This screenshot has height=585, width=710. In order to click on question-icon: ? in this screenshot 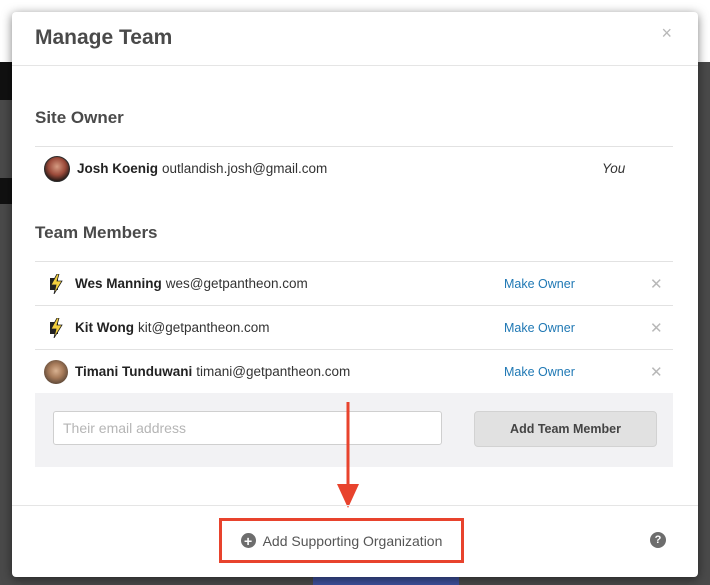, I will do `click(658, 540)`.